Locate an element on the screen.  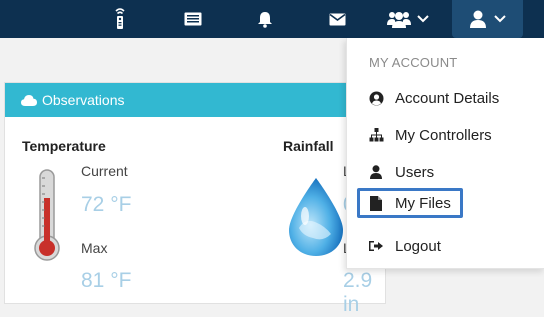
account-menu-button is located at coordinates (487, 19).